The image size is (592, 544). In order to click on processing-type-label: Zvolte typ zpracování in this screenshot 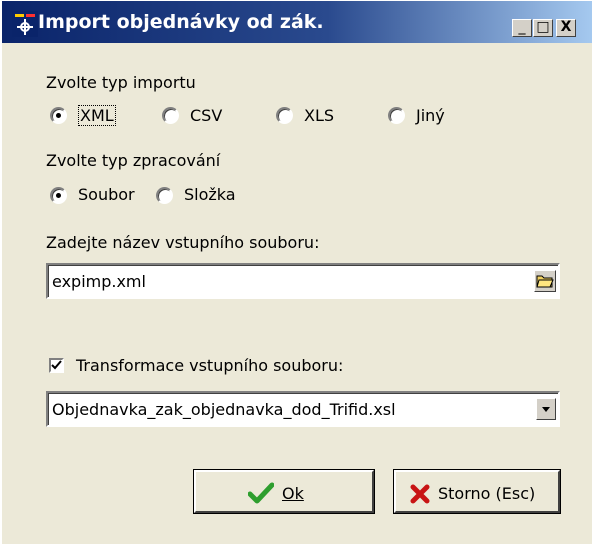, I will do `click(133, 160)`.